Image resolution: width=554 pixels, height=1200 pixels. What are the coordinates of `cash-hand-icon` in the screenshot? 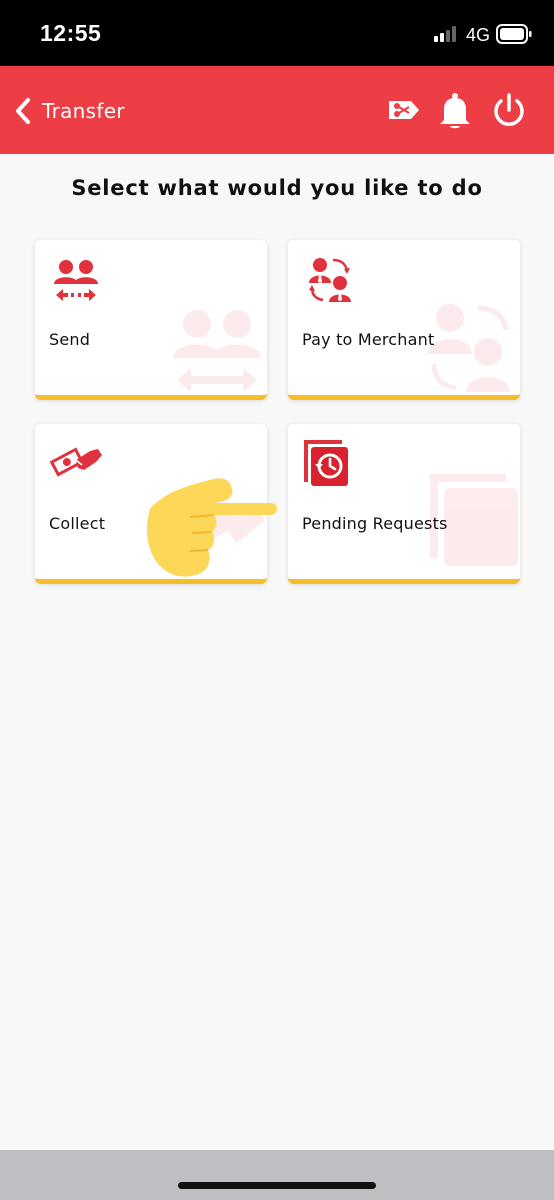 It's located at (76, 462).